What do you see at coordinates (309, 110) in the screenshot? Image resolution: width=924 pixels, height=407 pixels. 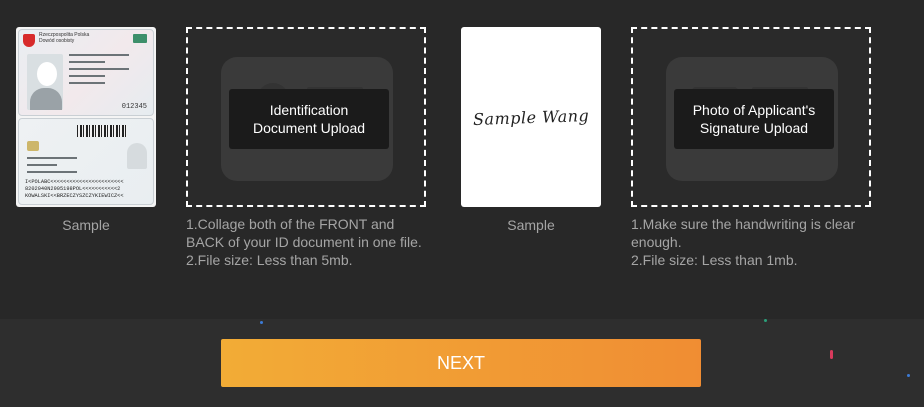 I see `id-upload-label-line1: Identification` at bounding box center [309, 110].